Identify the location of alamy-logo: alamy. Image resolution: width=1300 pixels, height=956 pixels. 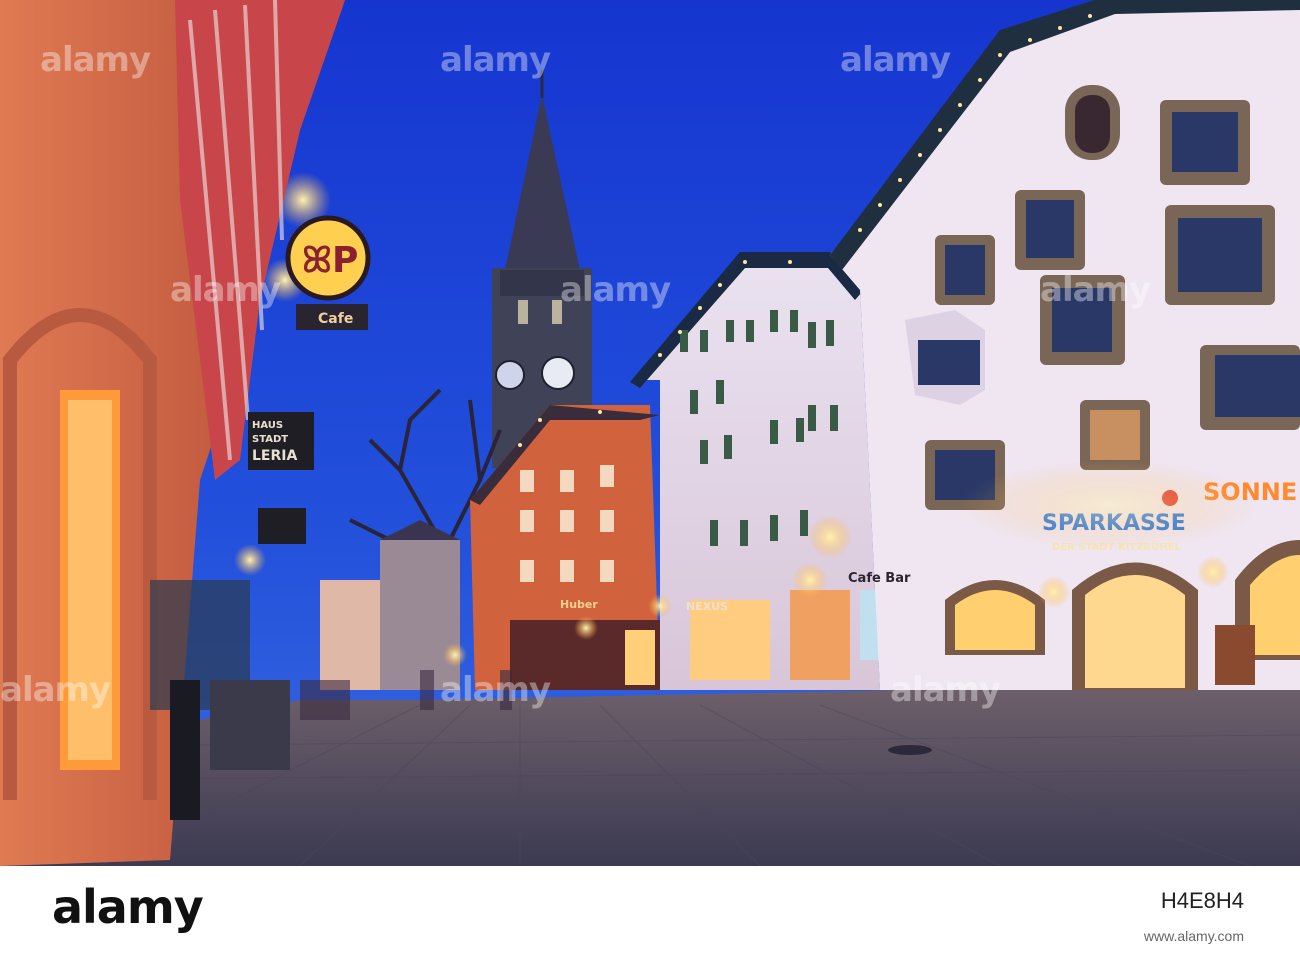
(128, 907).